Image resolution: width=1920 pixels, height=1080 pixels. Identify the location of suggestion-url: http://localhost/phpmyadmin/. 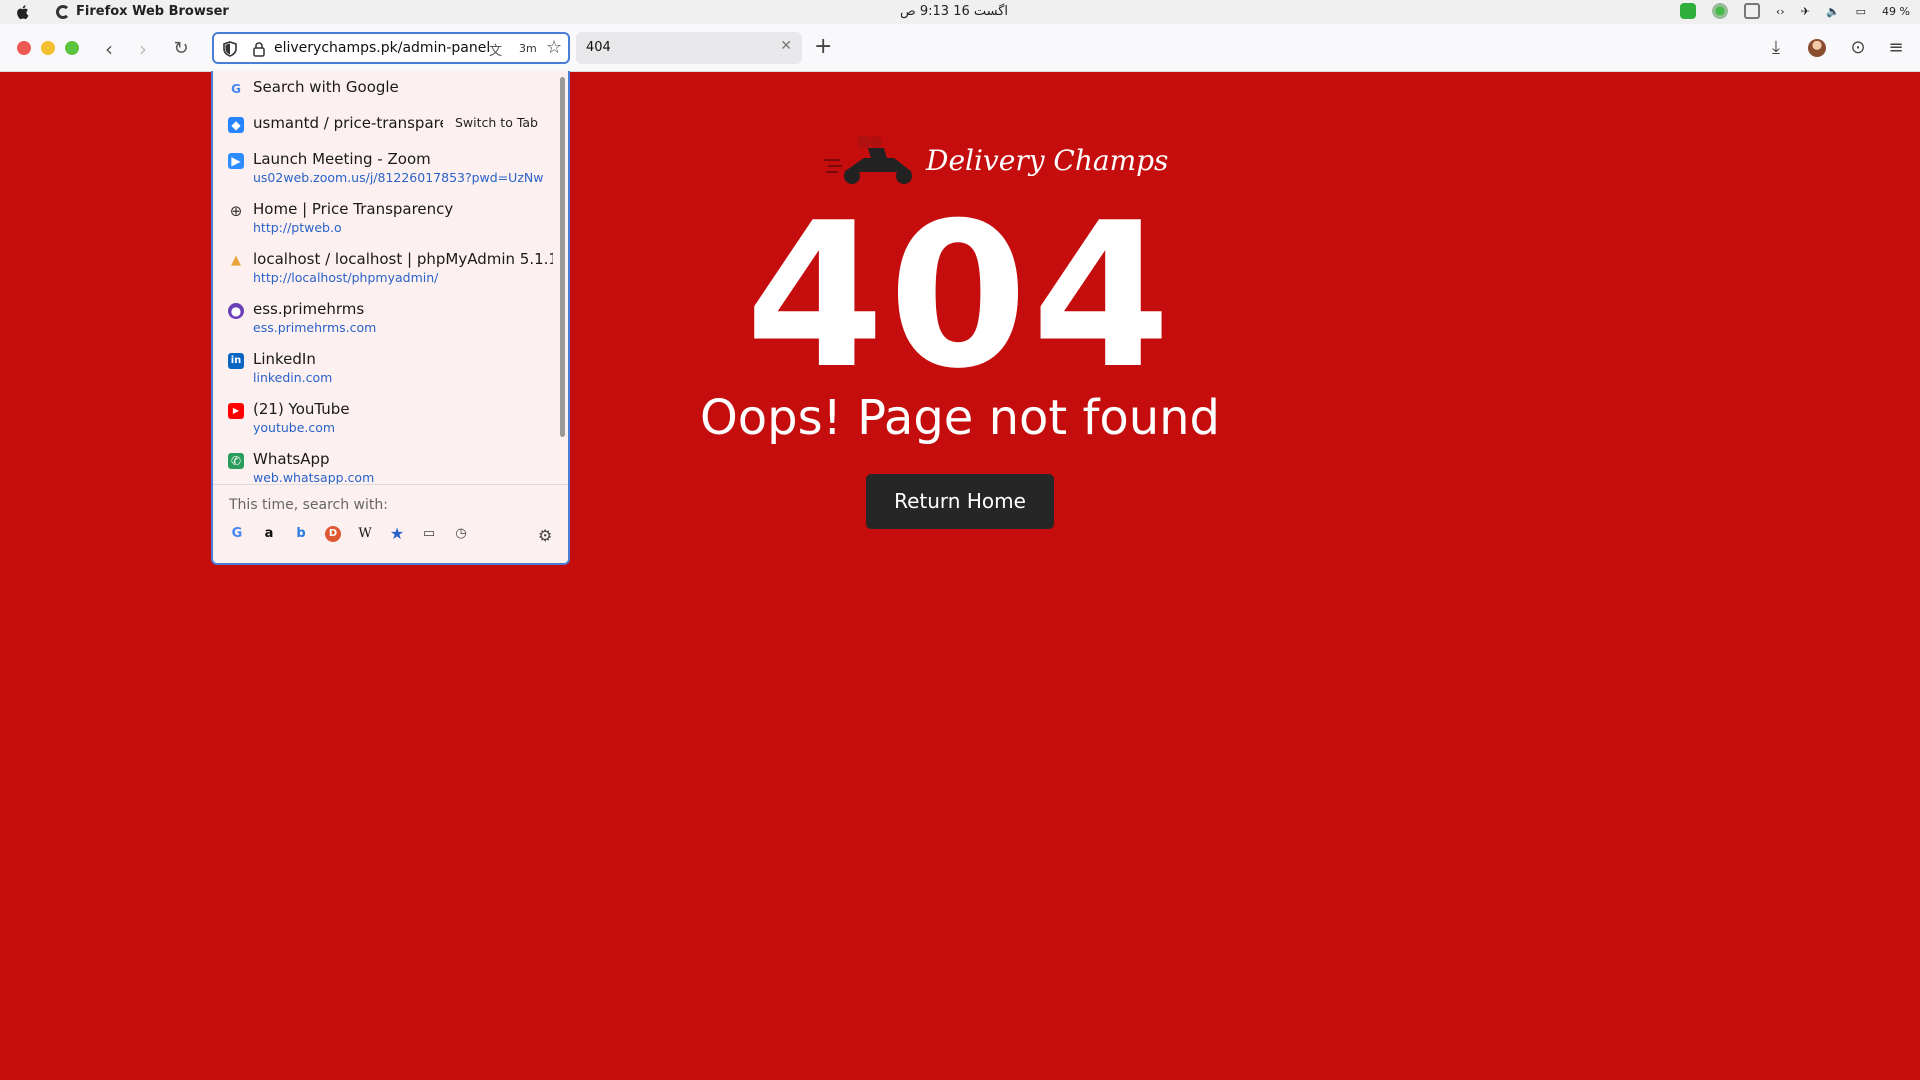
(346, 277).